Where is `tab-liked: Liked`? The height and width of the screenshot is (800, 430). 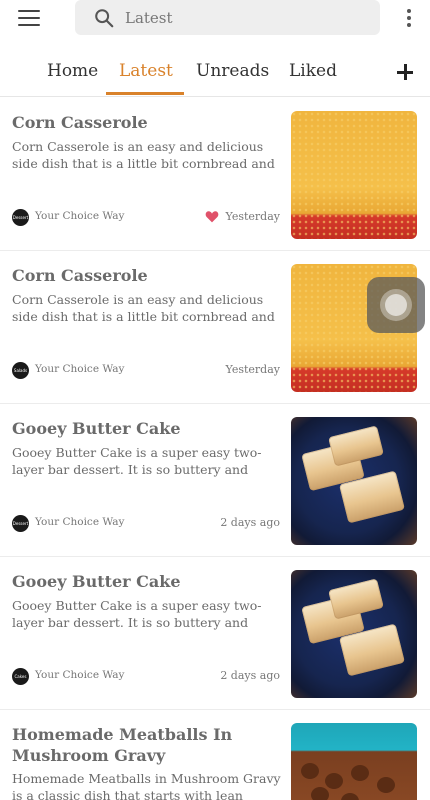
tab-liked: Liked is located at coordinates (313, 71).